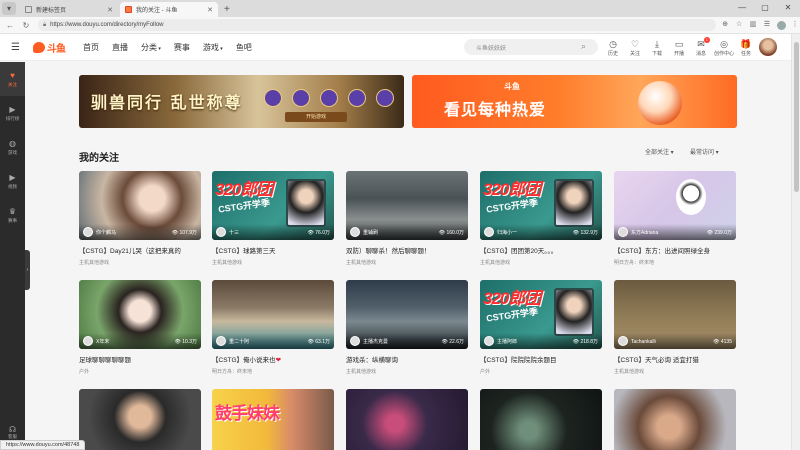 The width and height of the screenshot is (800, 450). Describe the element at coordinates (788, 7) in the screenshot. I see `close-window-icon: ✕` at that location.